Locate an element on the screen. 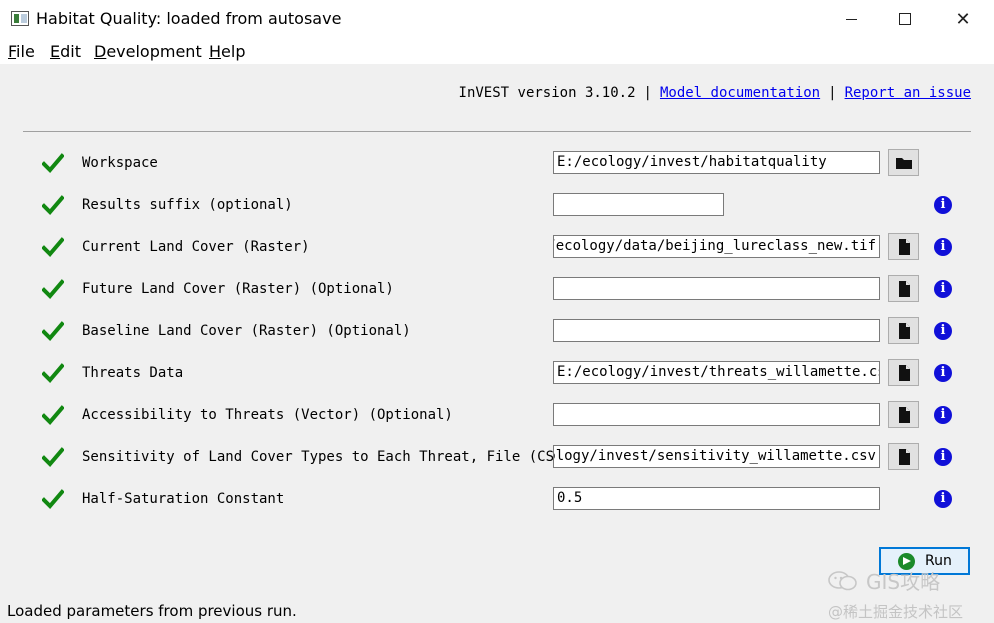 The width and height of the screenshot is (994, 623). input-label: Baseline Land Cover (Raster) (Optional) is located at coordinates (246, 331).